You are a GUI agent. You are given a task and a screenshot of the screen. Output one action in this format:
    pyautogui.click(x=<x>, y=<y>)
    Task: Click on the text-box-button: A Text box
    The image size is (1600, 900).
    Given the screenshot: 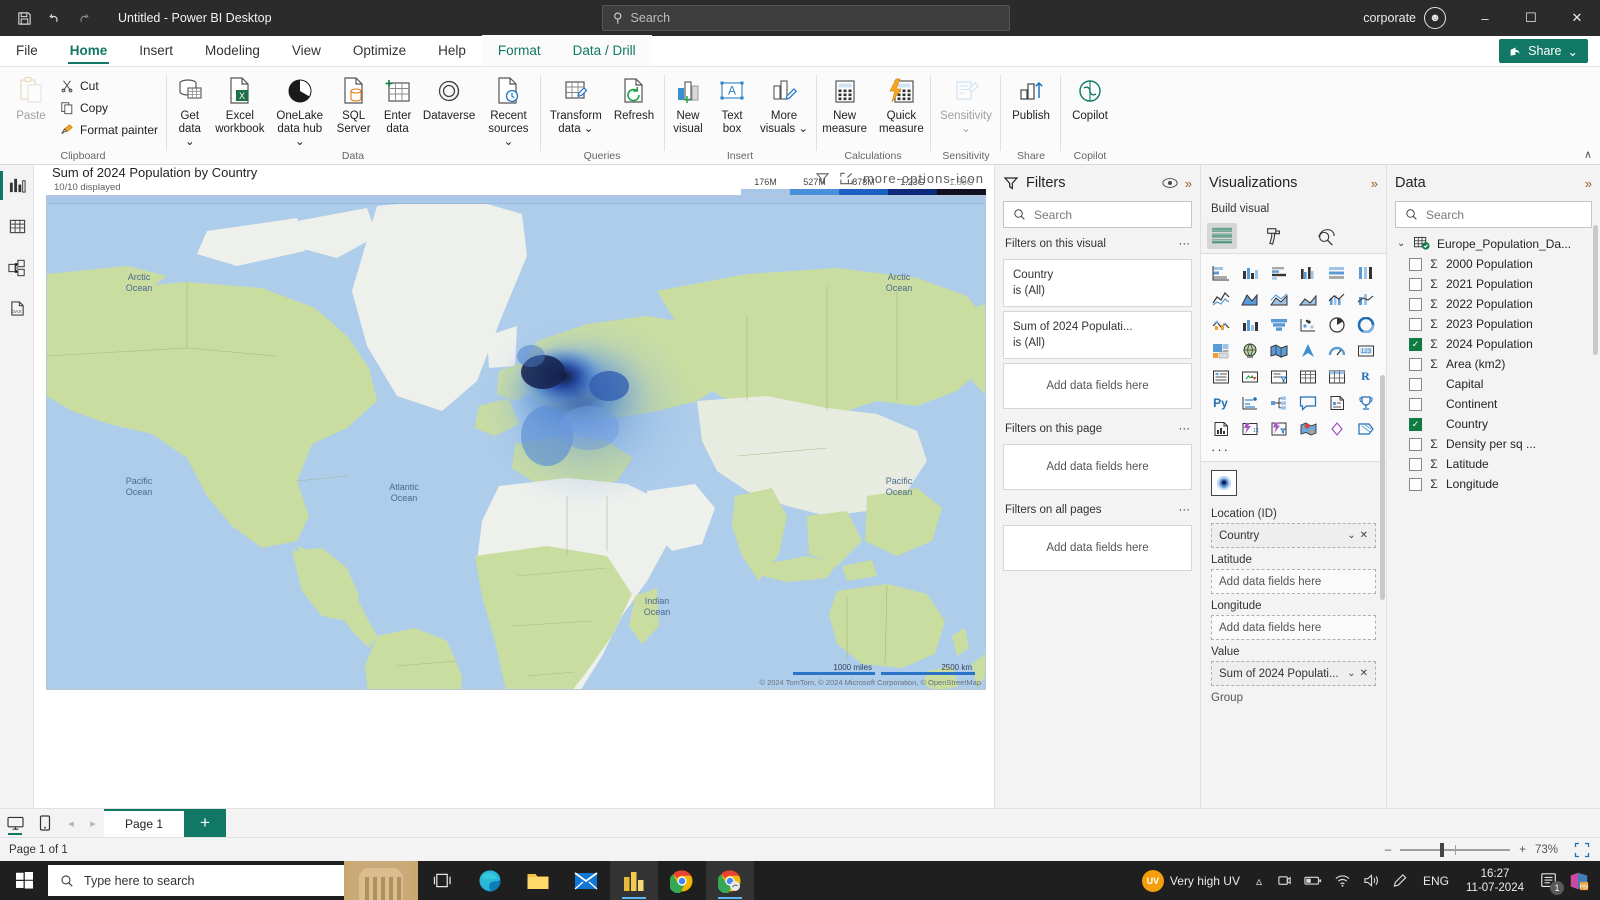 What is the action you would take?
    pyautogui.click(x=732, y=103)
    